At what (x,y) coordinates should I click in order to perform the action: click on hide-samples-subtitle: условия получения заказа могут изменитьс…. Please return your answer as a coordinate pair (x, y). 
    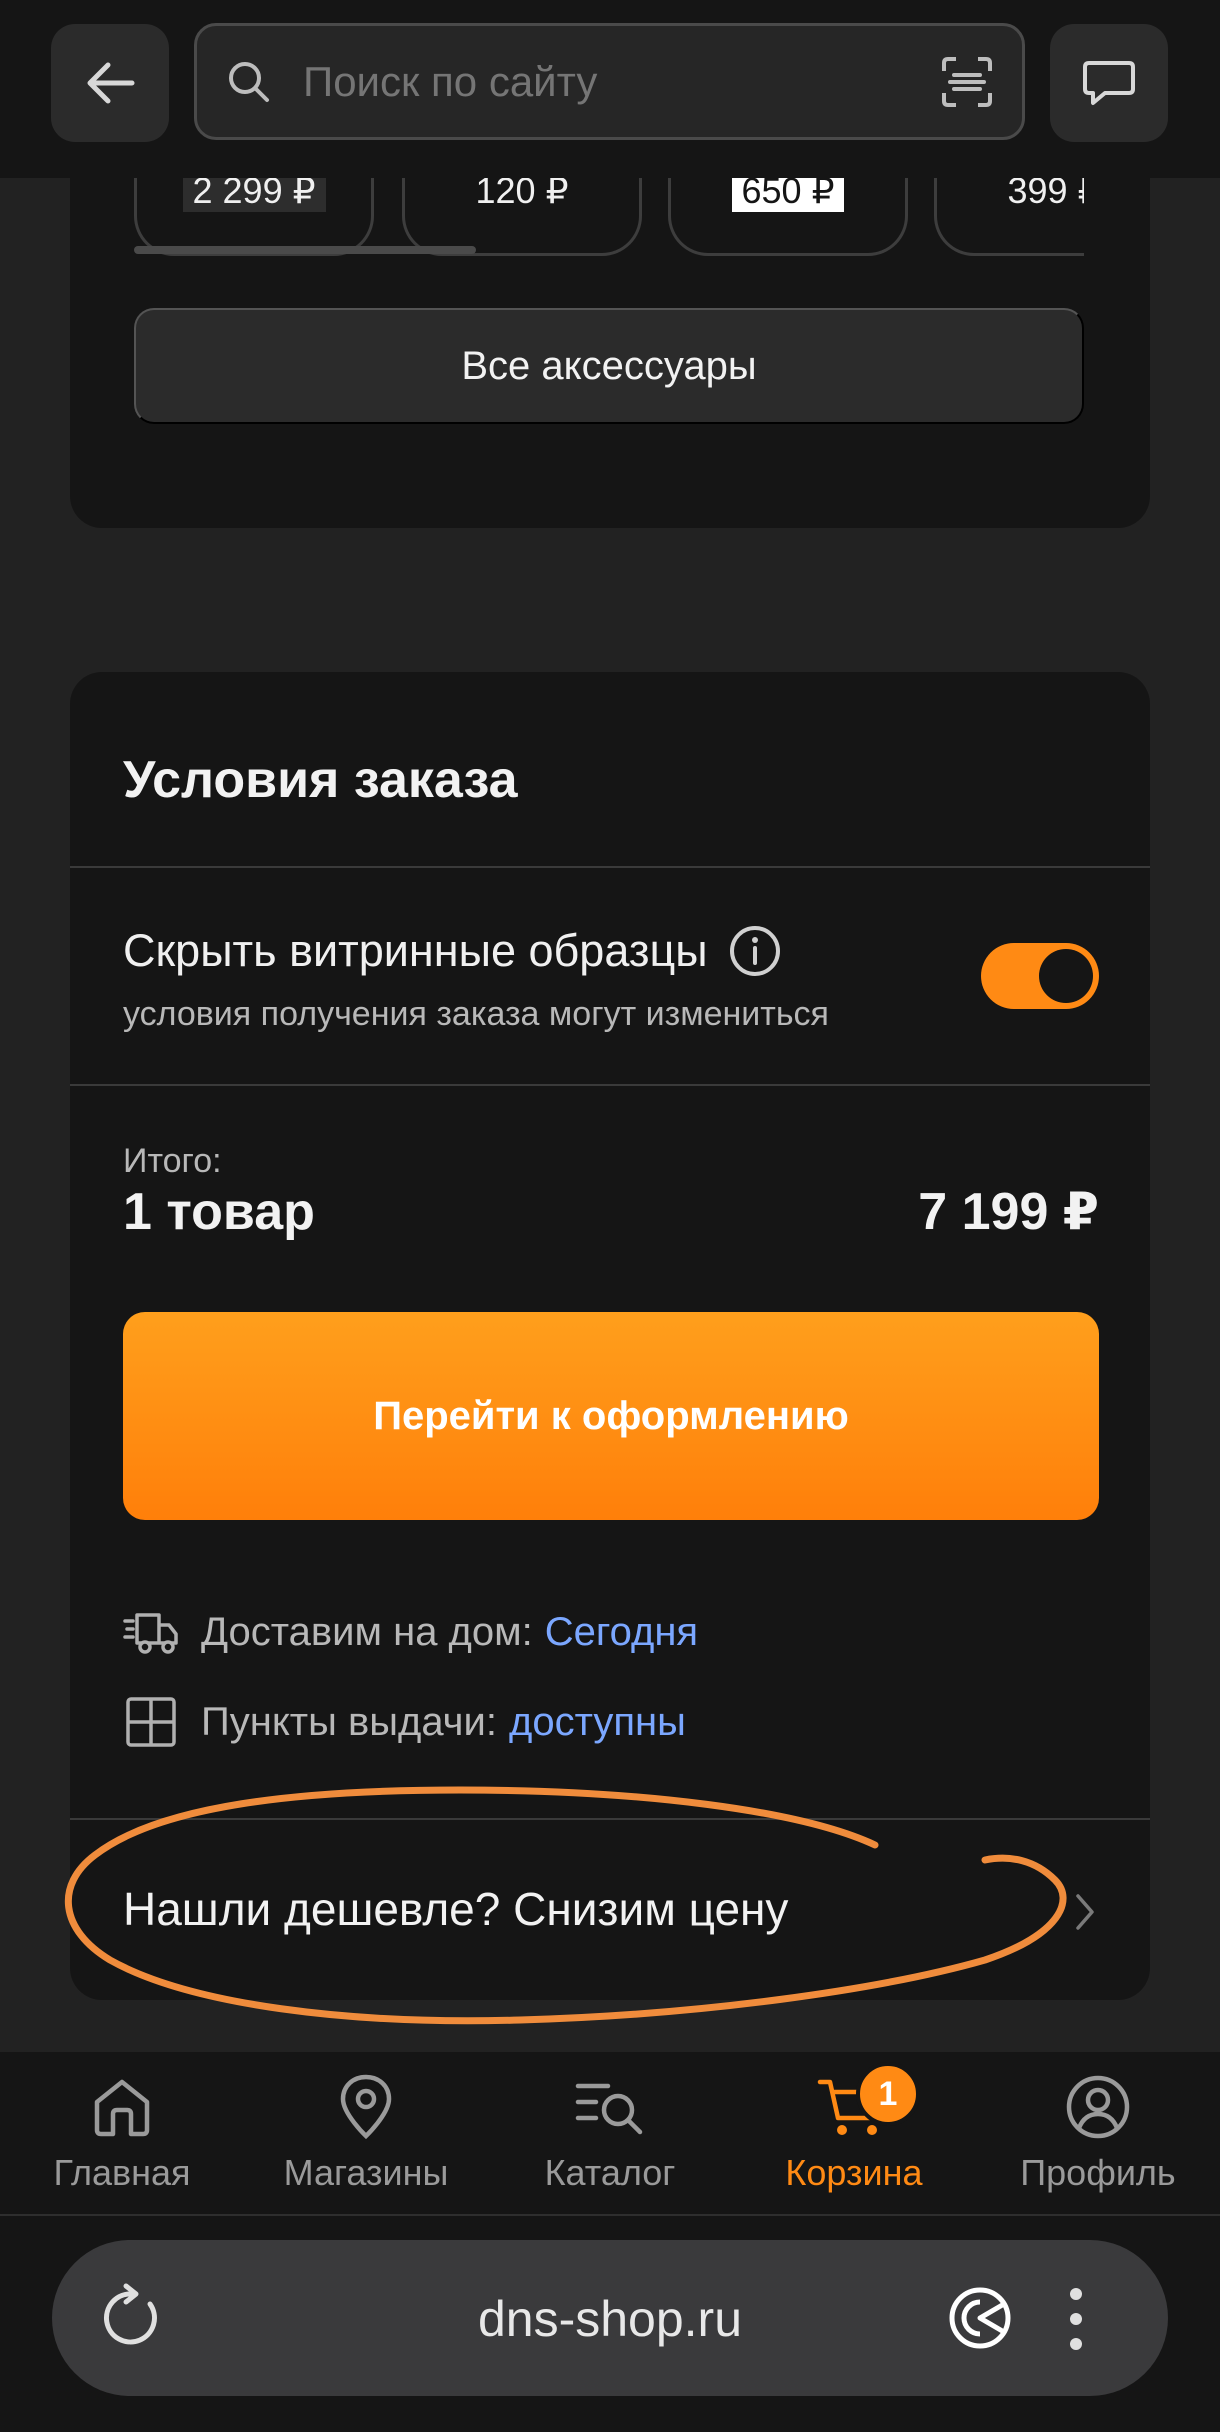
    Looking at the image, I should click on (476, 1014).